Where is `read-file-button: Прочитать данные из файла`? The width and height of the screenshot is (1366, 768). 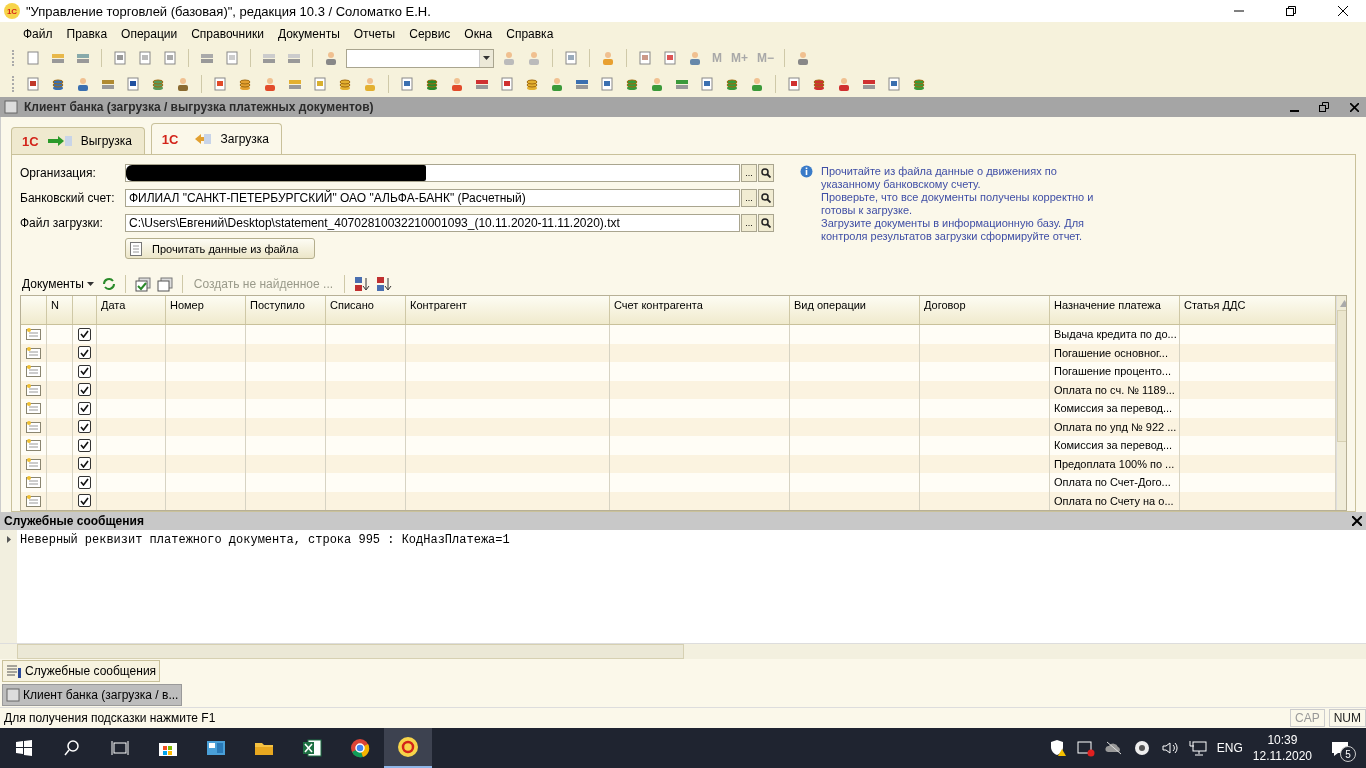
read-file-button: Прочитать данные из файла is located at coordinates (220, 248).